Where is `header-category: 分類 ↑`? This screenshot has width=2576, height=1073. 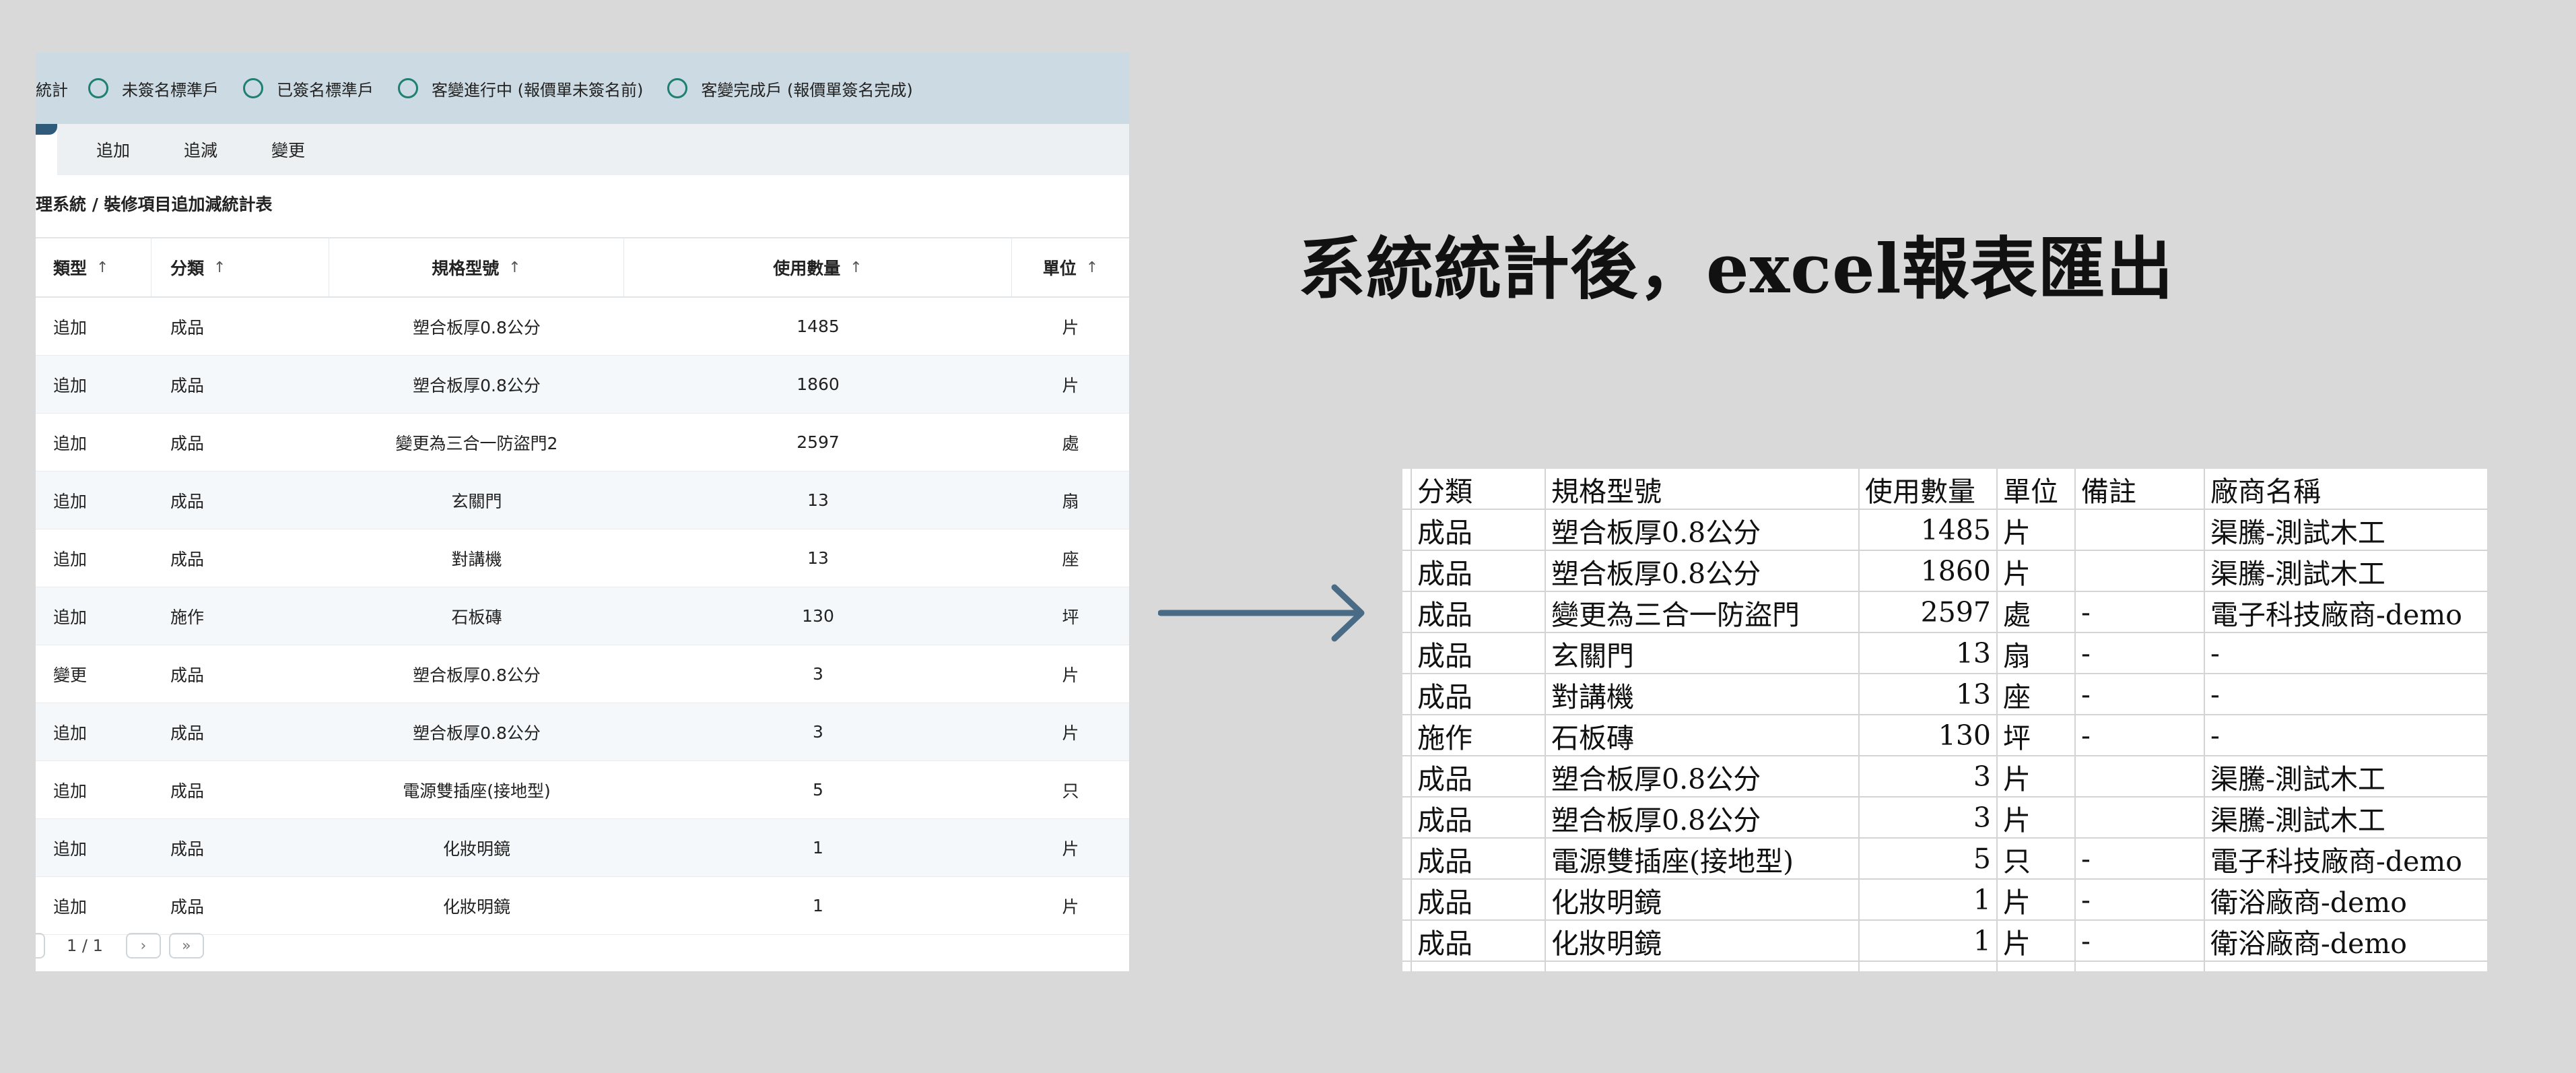
header-category: 分類 ↑ is located at coordinates (240, 267).